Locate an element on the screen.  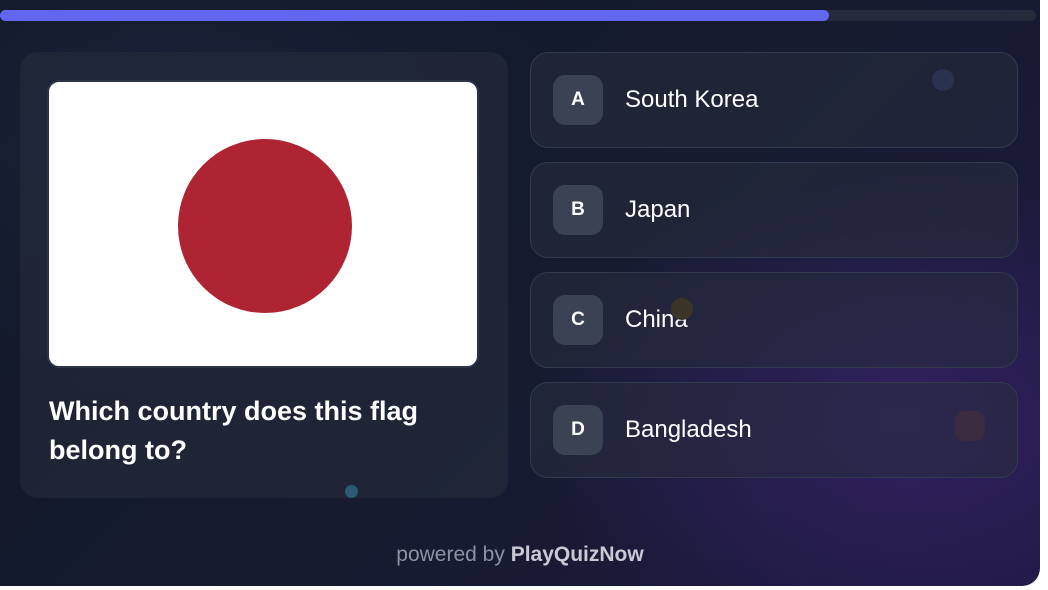
powered-by-footer: powered by PlayQuizNow is located at coordinates (520, 555).